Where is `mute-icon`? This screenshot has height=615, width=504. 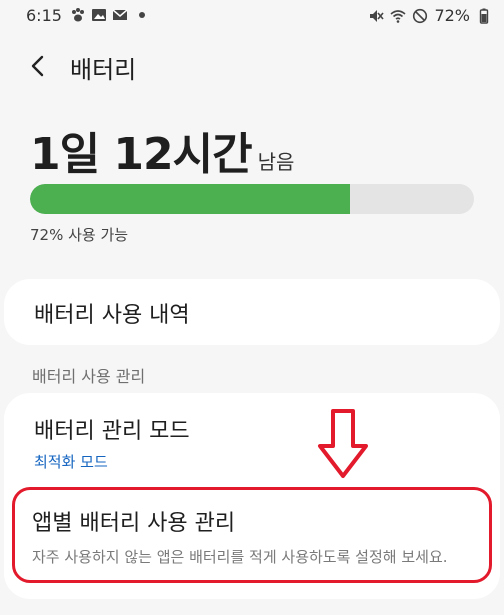
mute-icon is located at coordinates (377, 15).